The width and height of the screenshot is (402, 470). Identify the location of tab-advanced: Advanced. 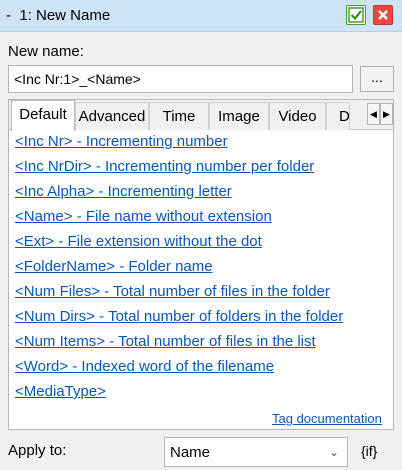
(112, 116).